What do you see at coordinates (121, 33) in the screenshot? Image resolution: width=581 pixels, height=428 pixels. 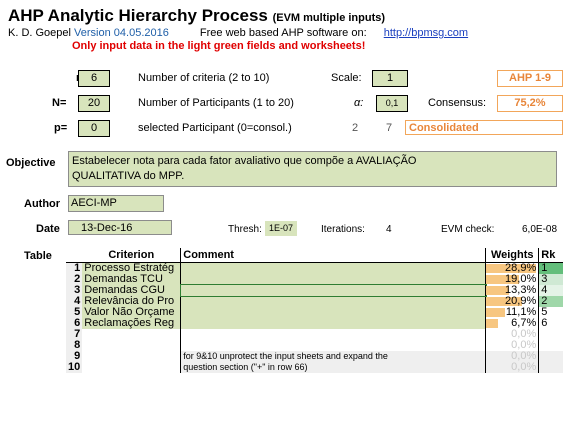 I see `version-label: Version 04.05.2016` at bounding box center [121, 33].